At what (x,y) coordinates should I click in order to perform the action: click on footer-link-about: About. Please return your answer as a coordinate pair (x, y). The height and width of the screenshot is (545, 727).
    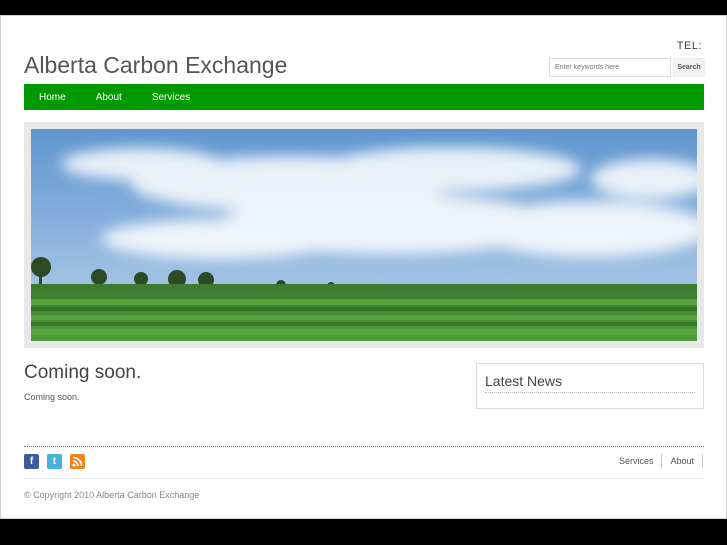
    Looking at the image, I should click on (682, 461).